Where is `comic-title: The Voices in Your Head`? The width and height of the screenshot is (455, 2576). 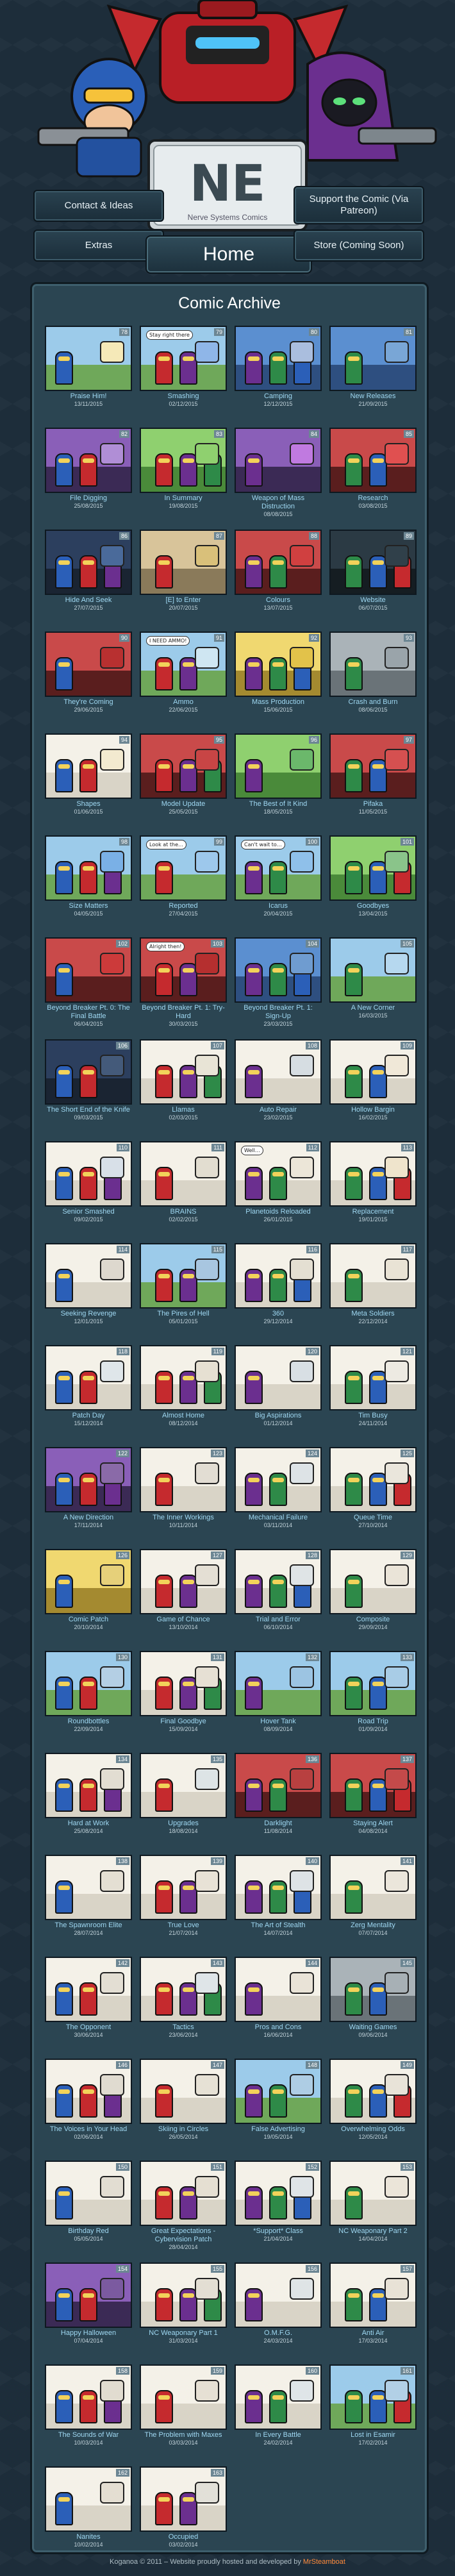
comic-title: The Voices in Your Head is located at coordinates (89, 2129).